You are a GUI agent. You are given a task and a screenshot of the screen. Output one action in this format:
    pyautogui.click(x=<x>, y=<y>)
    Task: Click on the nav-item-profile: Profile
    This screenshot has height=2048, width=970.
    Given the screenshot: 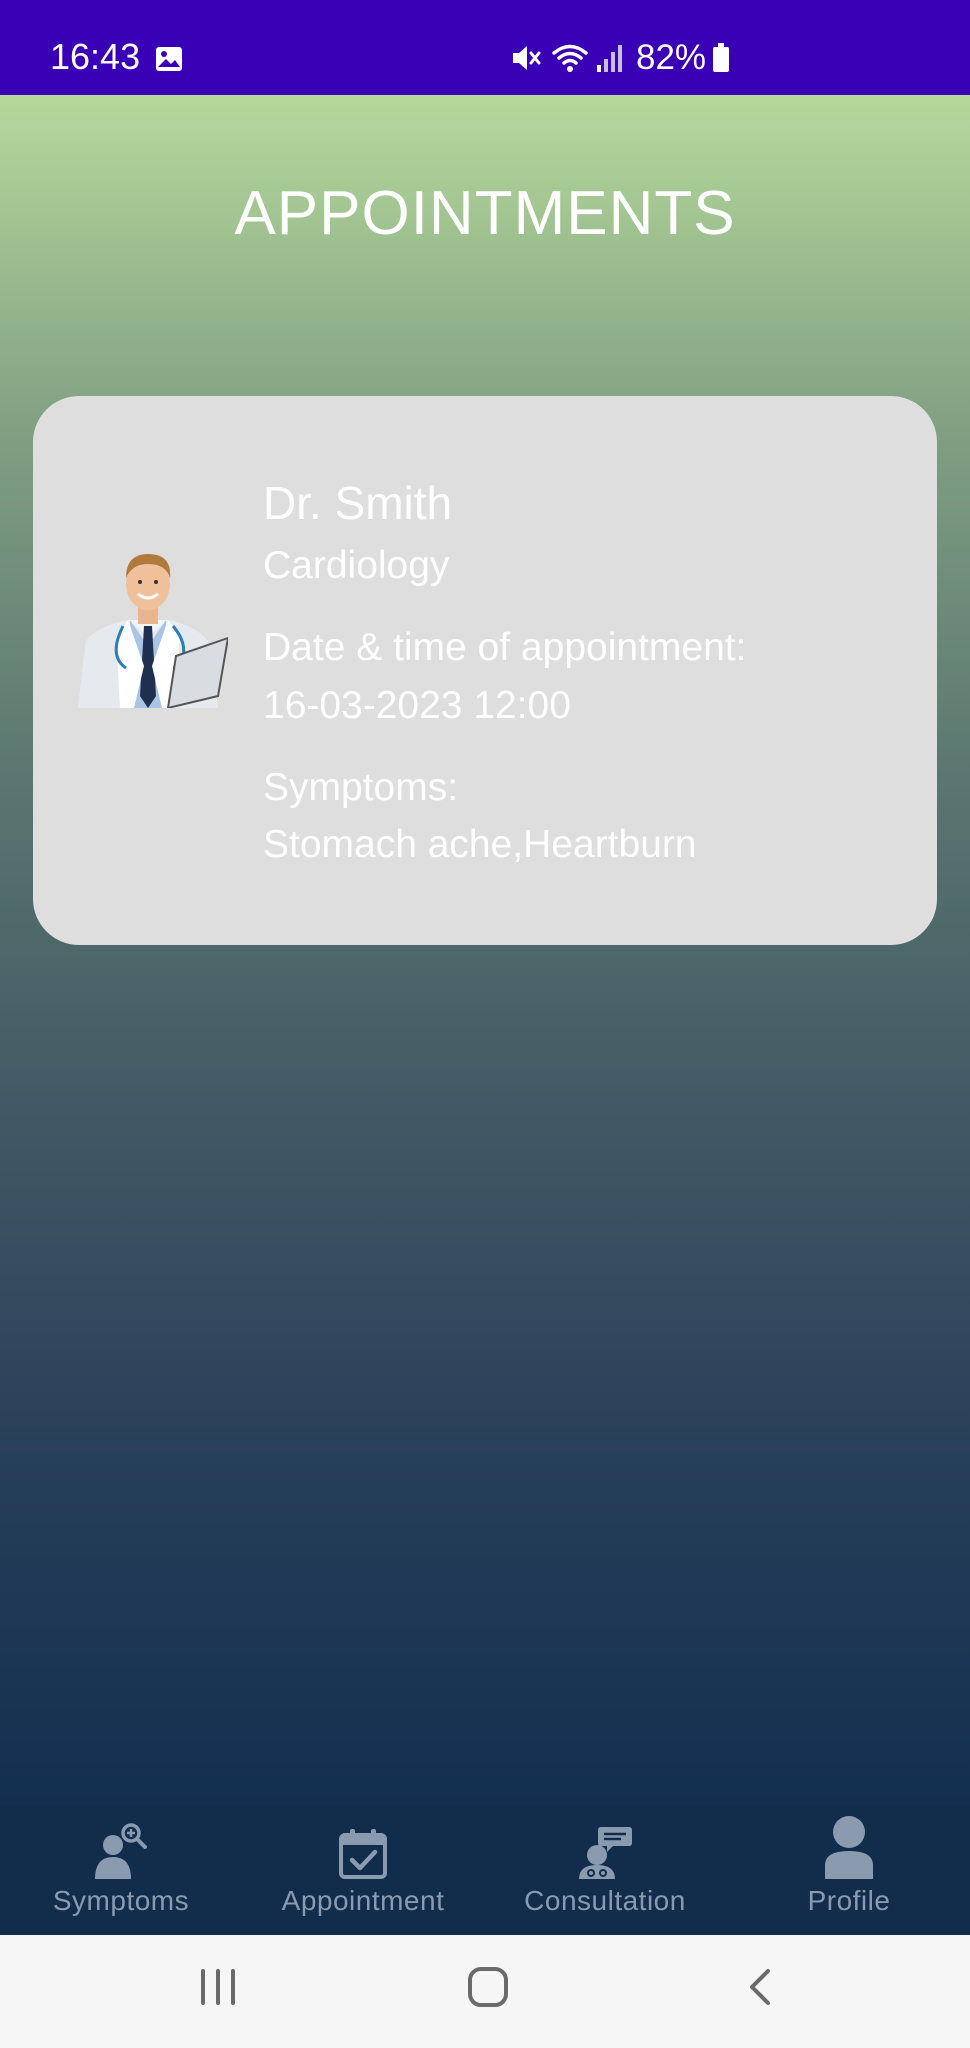 What is the action you would take?
    pyautogui.click(x=849, y=1870)
    